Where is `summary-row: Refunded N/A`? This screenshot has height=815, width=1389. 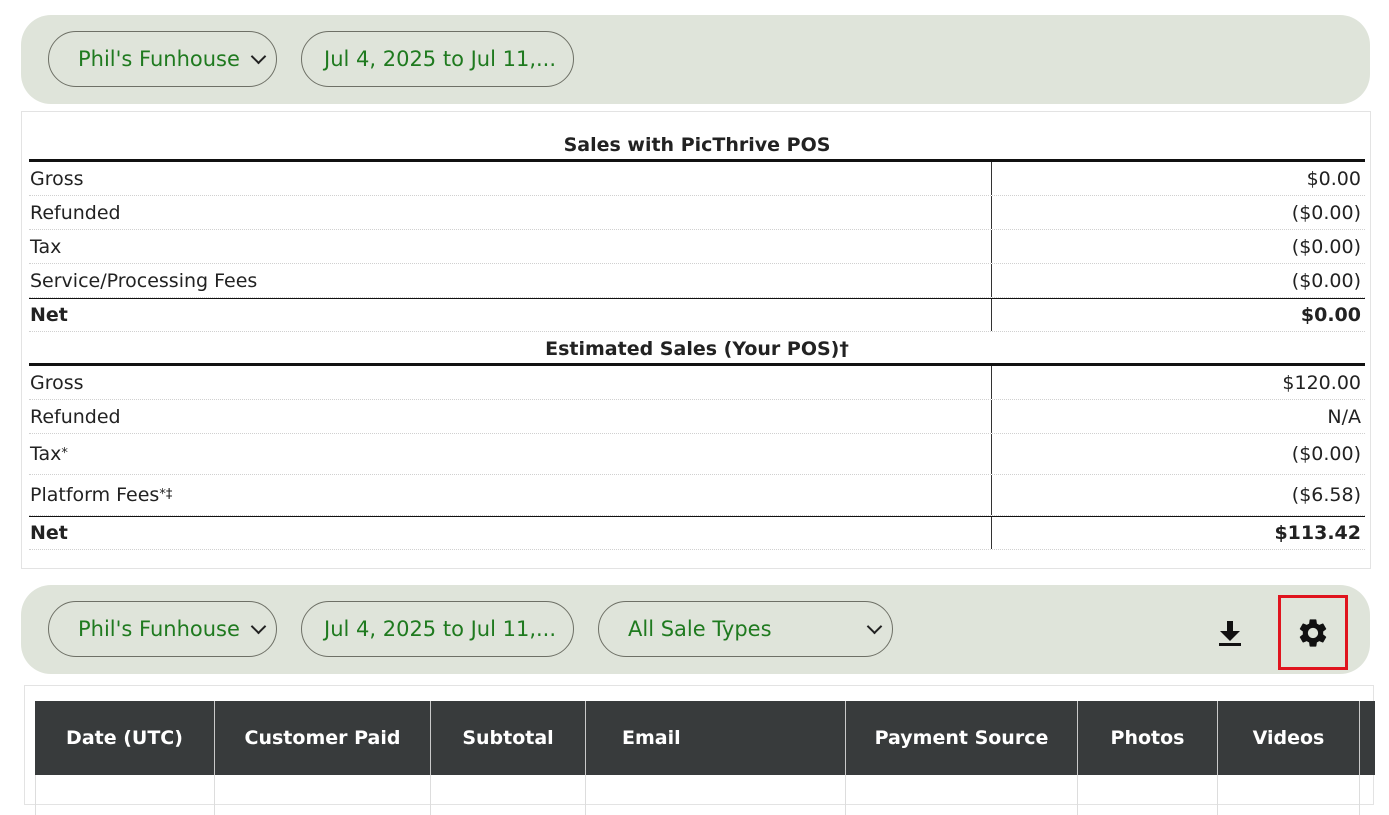
summary-row: Refunded N/A is located at coordinates (697, 417).